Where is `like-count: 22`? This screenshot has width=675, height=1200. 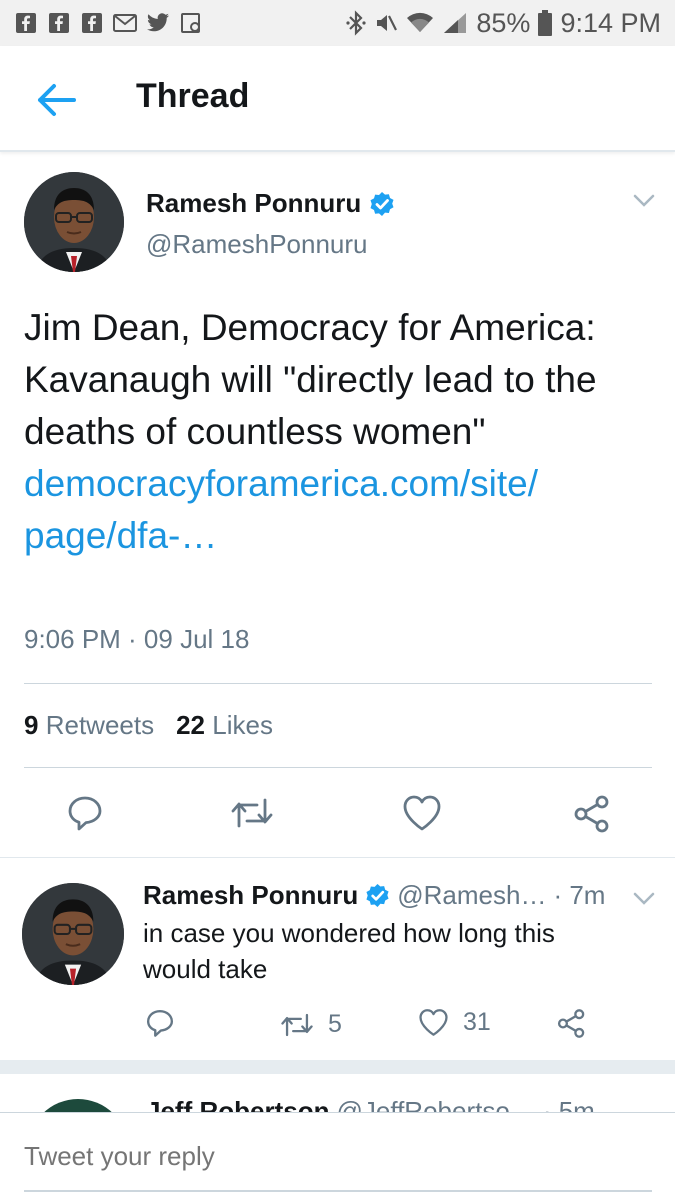 like-count: 22 is located at coordinates (191, 725).